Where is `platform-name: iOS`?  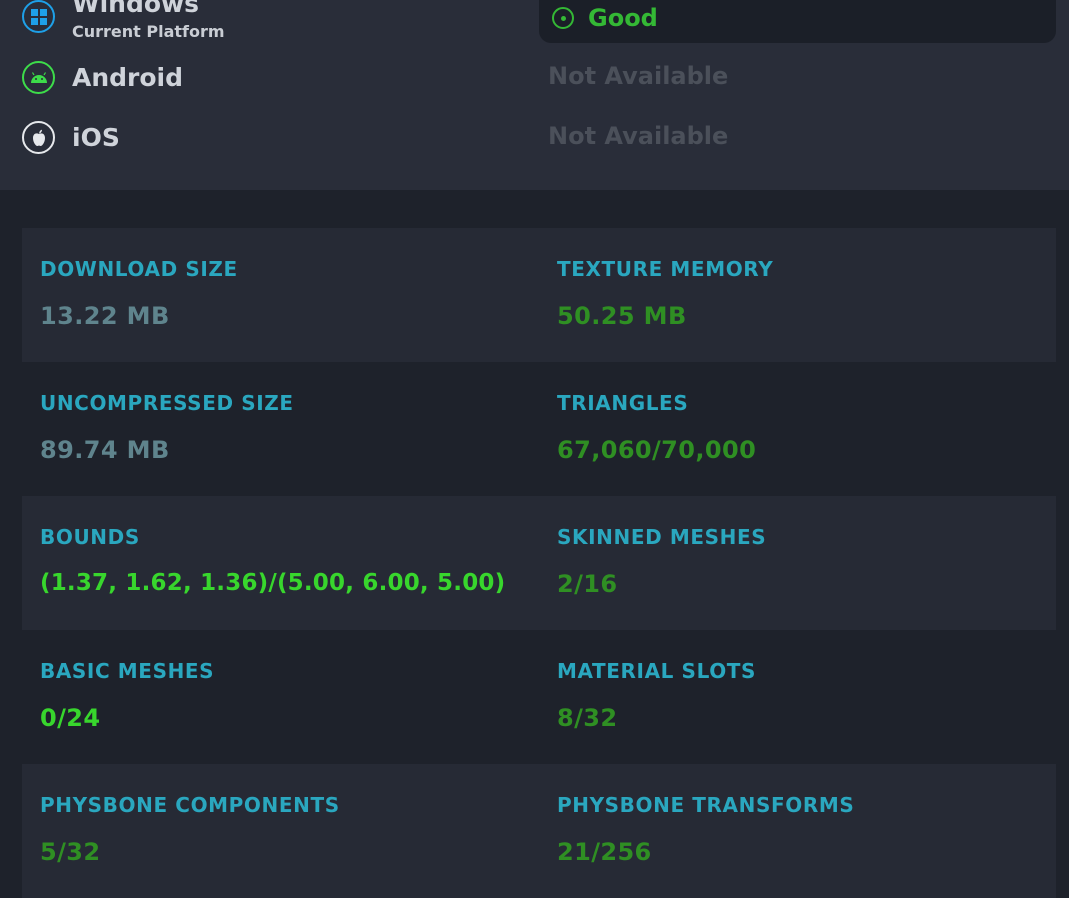
platform-name: iOS is located at coordinates (96, 137).